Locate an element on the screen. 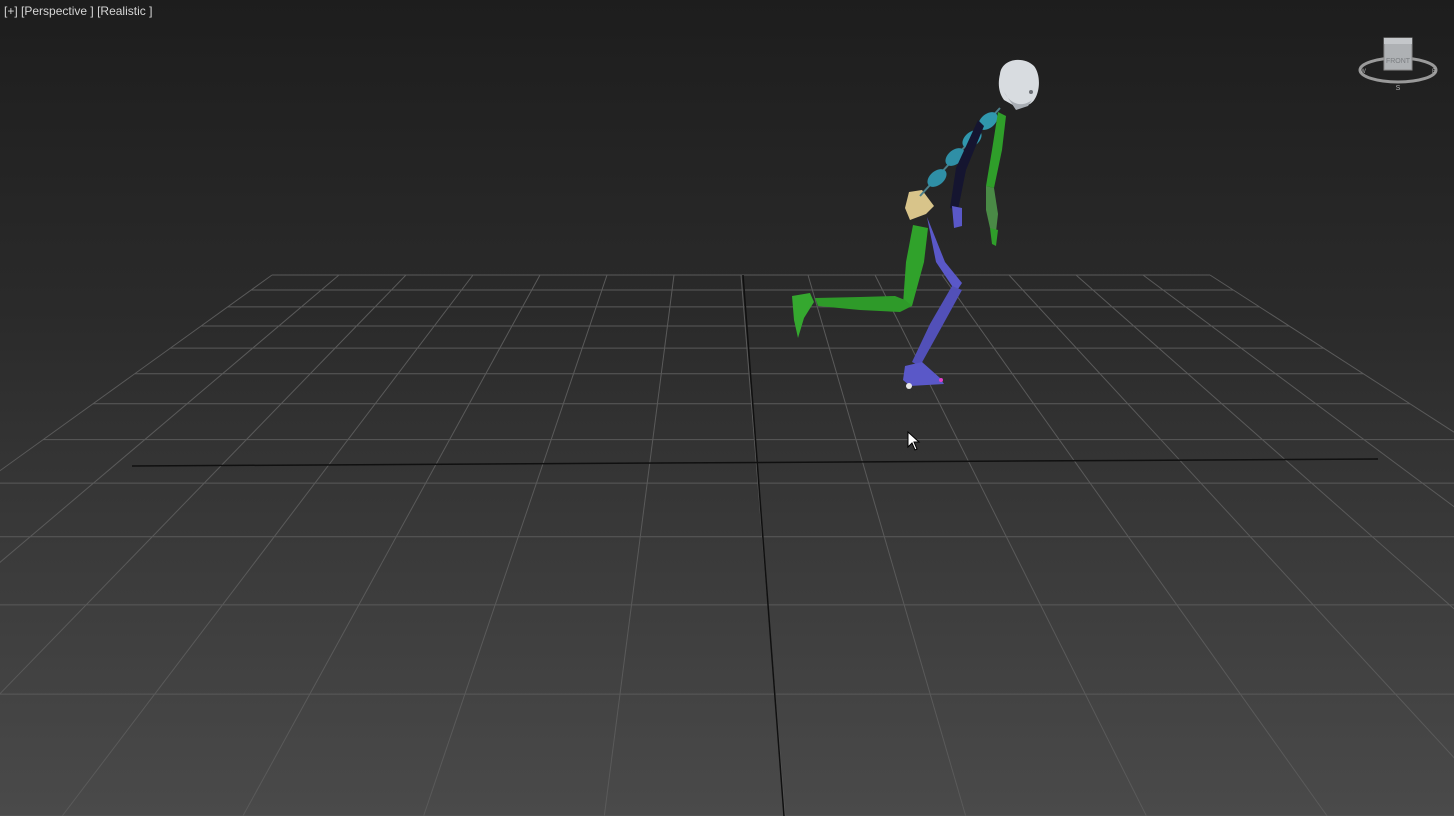  viewcube-face-label: FRONT is located at coordinates (1398, 61).